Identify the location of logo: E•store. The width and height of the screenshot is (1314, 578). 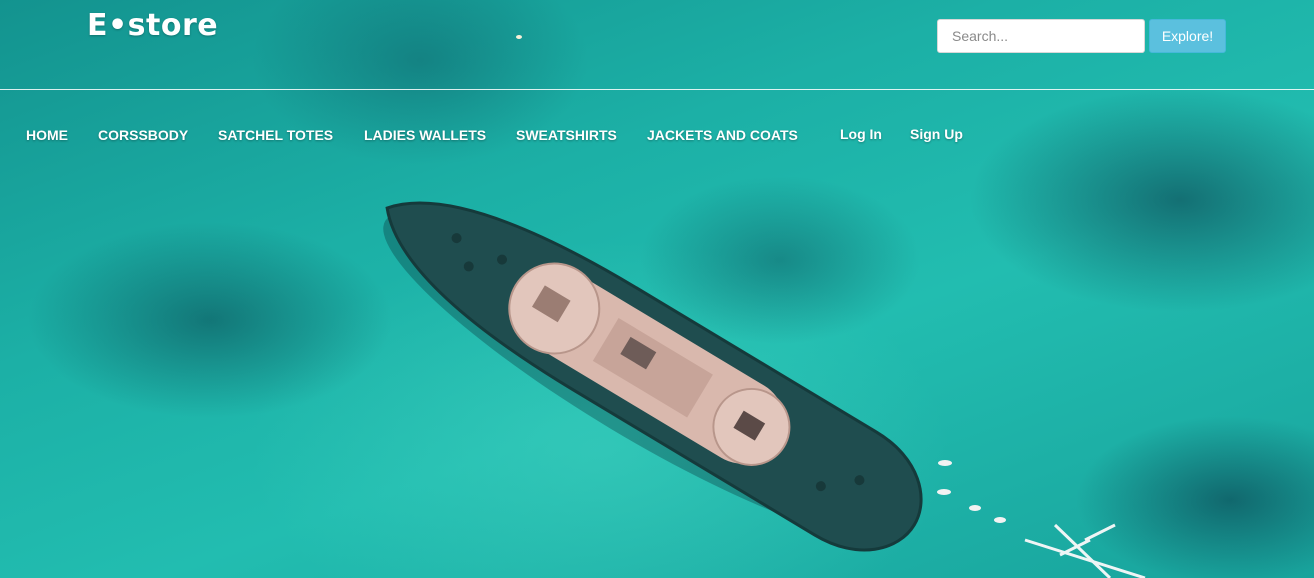
(152, 25).